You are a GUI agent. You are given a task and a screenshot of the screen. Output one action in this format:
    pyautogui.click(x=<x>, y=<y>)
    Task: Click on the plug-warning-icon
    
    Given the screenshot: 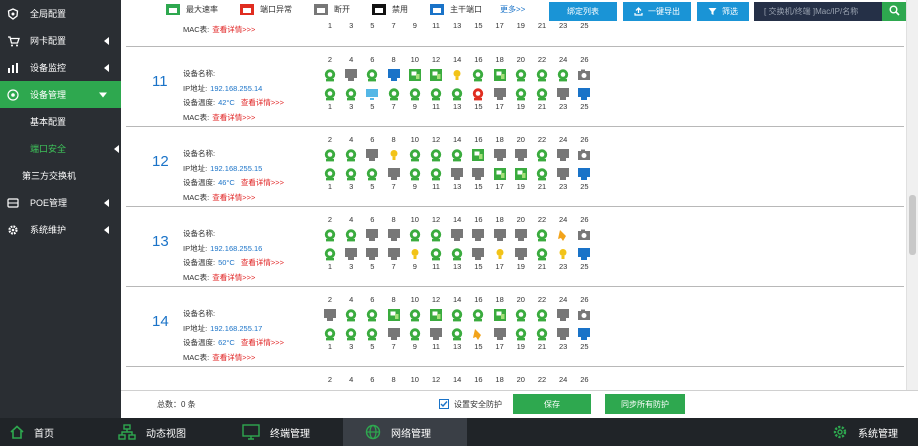 What is the action you would take?
    pyautogui.click(x=478, y=334)
    